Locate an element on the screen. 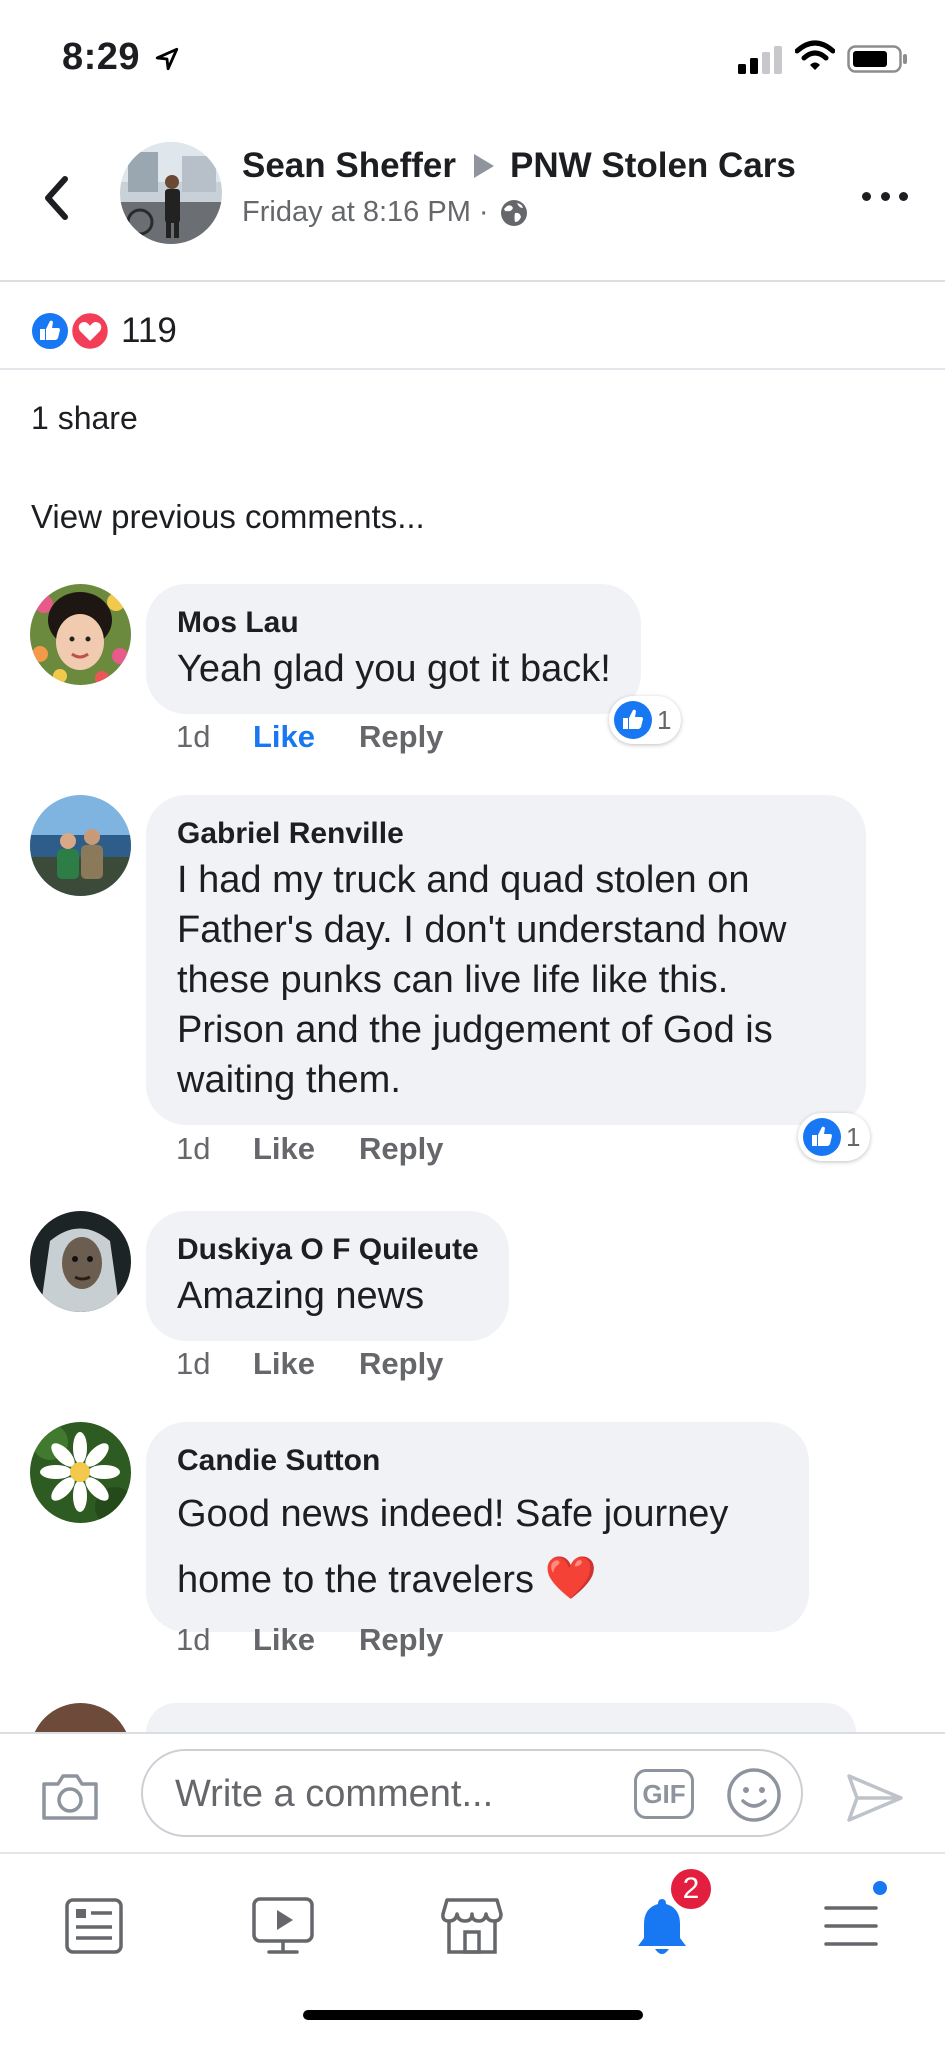 The image size is (945, 2048). comment-composer: Write a comment... GIF is located at coordinates (472, 1791).